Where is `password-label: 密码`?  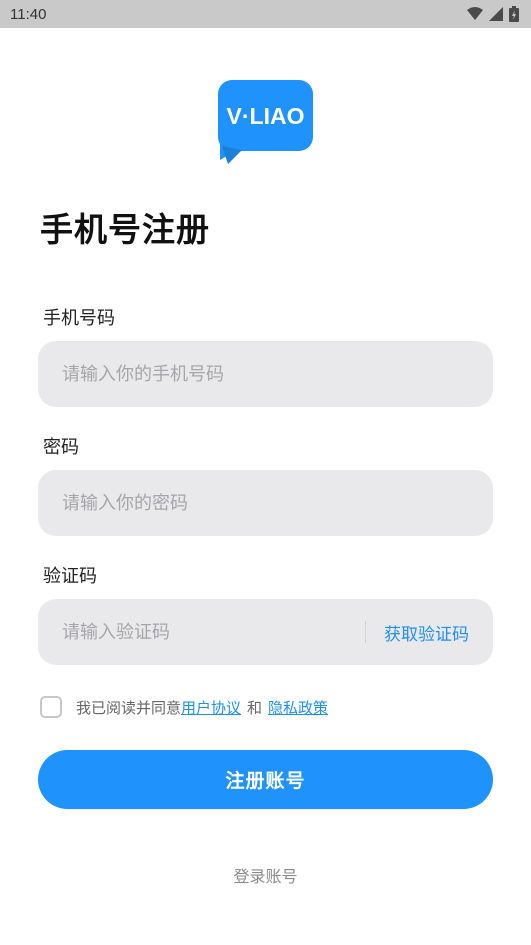 password-label: 密码 is located at coordinates (61, 447).